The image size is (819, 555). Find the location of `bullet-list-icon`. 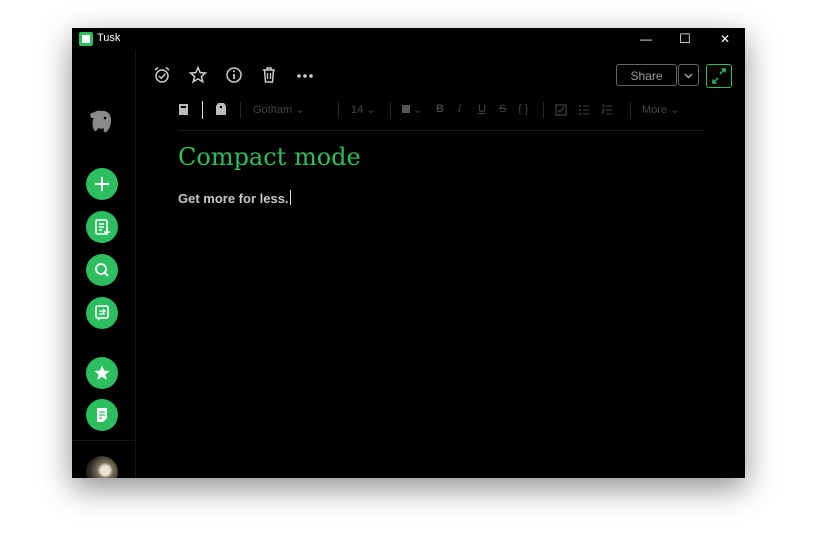

bullet-list-icon is located at coordinates (584, 110).